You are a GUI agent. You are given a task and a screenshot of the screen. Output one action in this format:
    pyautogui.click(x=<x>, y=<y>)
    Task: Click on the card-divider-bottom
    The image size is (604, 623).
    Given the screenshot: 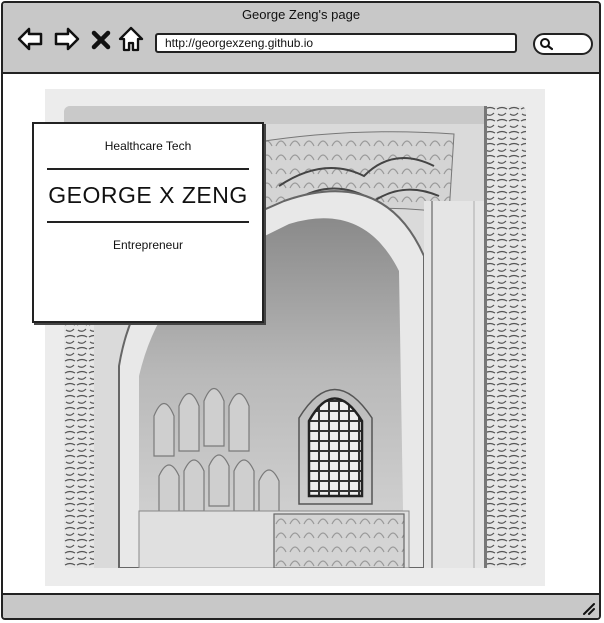 What is the action you would take?
    pyautogui.click(x=148, y=222)
    